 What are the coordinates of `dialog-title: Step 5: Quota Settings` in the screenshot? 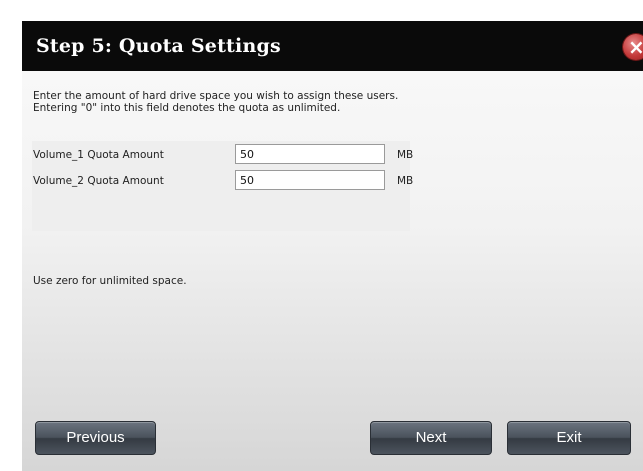 It's located at (158, 46).